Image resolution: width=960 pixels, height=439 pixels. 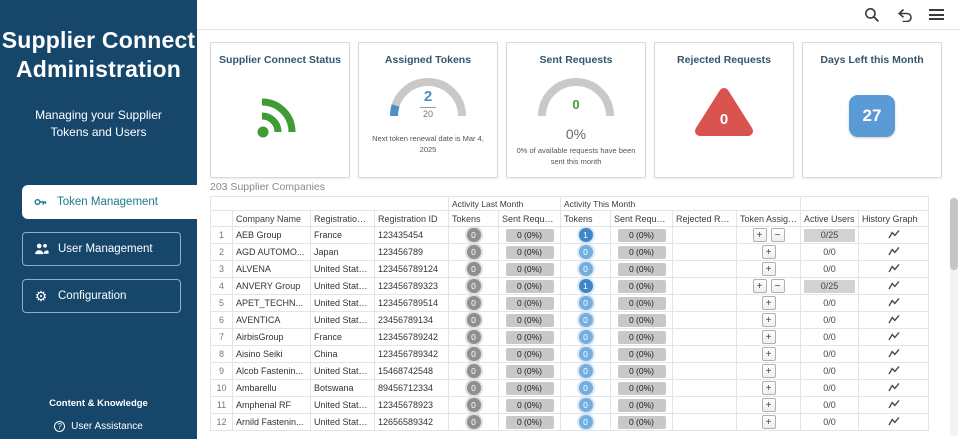 I want to click on tokens-this-month-cell: 0, so click(x=585, y=269).